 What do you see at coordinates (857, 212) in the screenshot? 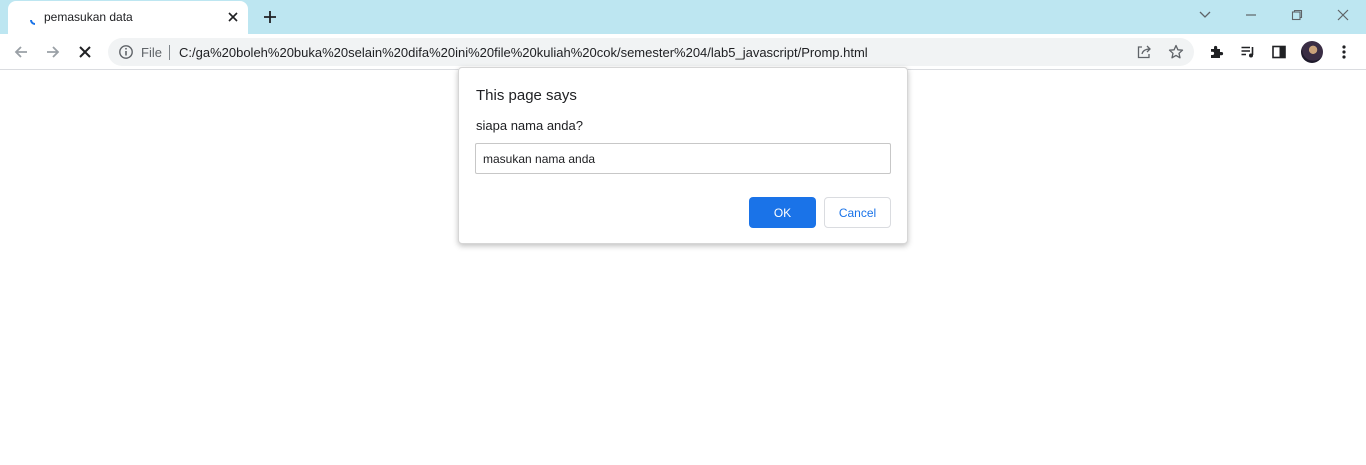
I see `cancel-button: Cancel` at bounding box center [857, 212].